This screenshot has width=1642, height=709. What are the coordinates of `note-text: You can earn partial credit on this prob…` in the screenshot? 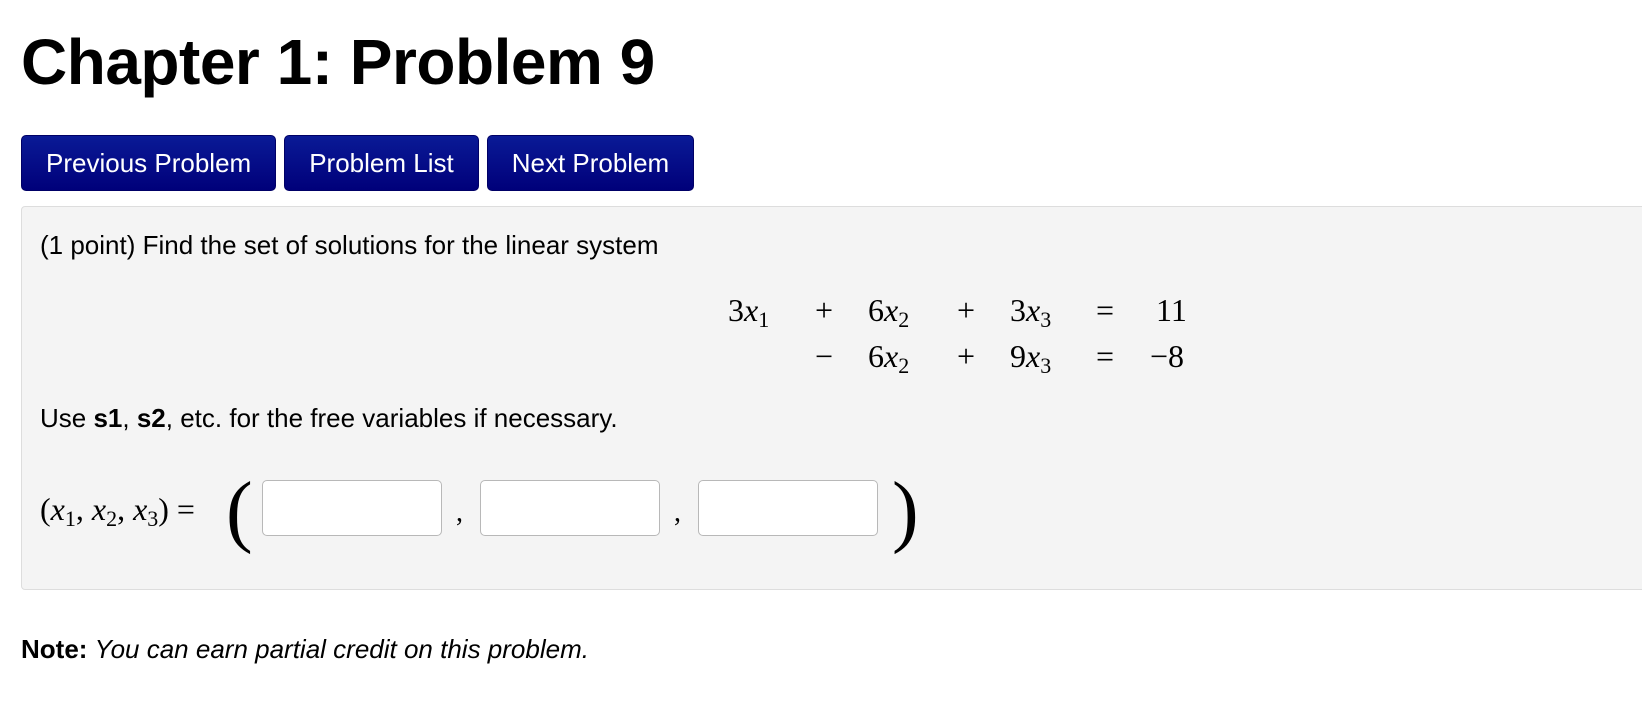 It's located at (341, 649).